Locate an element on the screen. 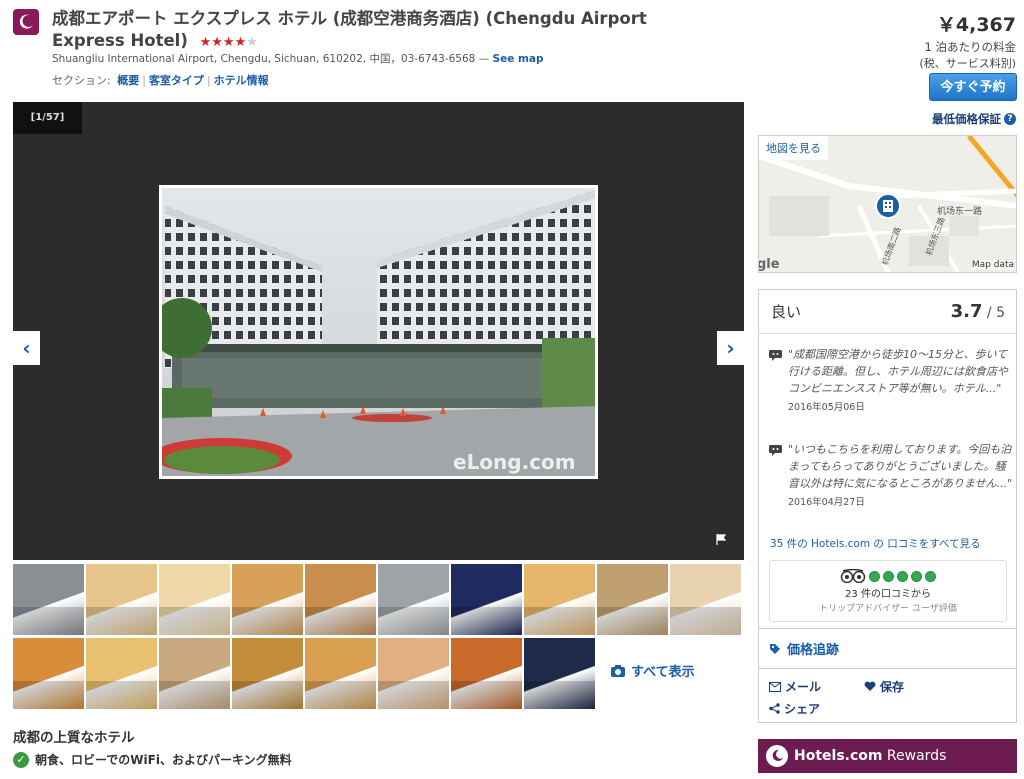  section-overview-link: 概要 is located at coordinates (128, 80).